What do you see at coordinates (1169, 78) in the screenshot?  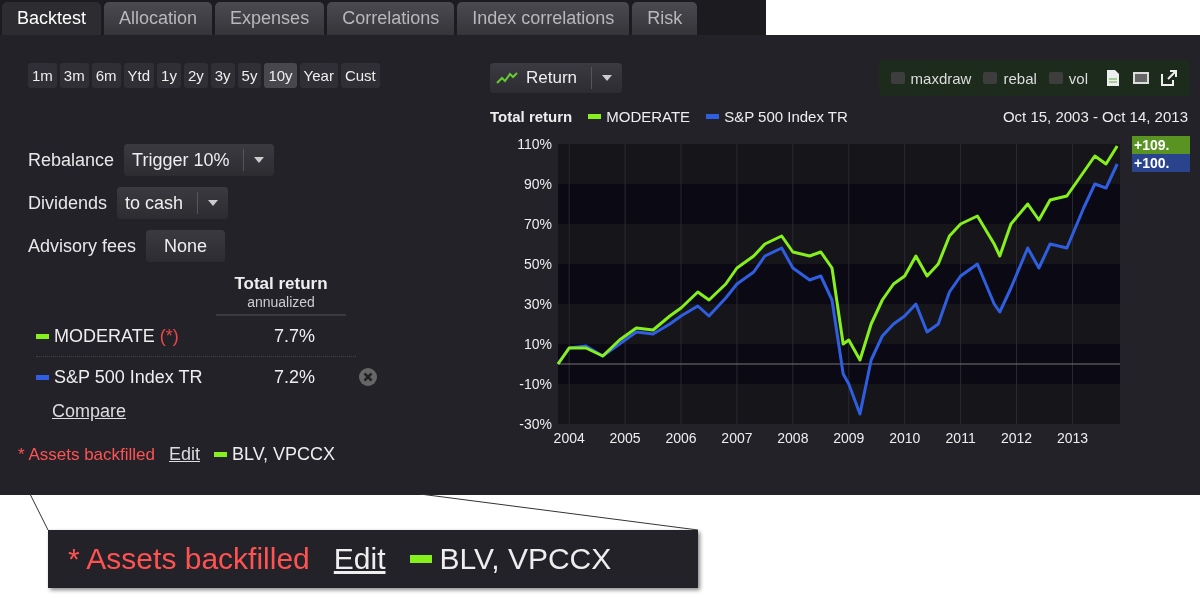 I see `external-link-icon` at bounding box center [1169, 78].